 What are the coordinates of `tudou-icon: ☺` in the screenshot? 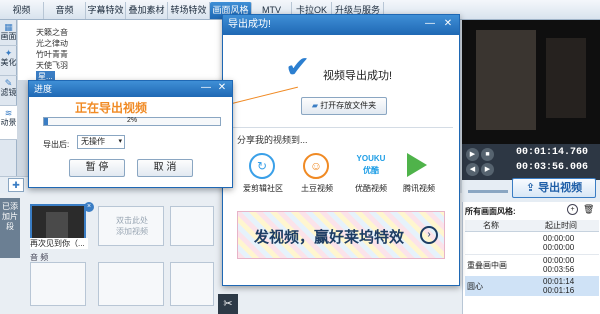 It's located at (316, 166).